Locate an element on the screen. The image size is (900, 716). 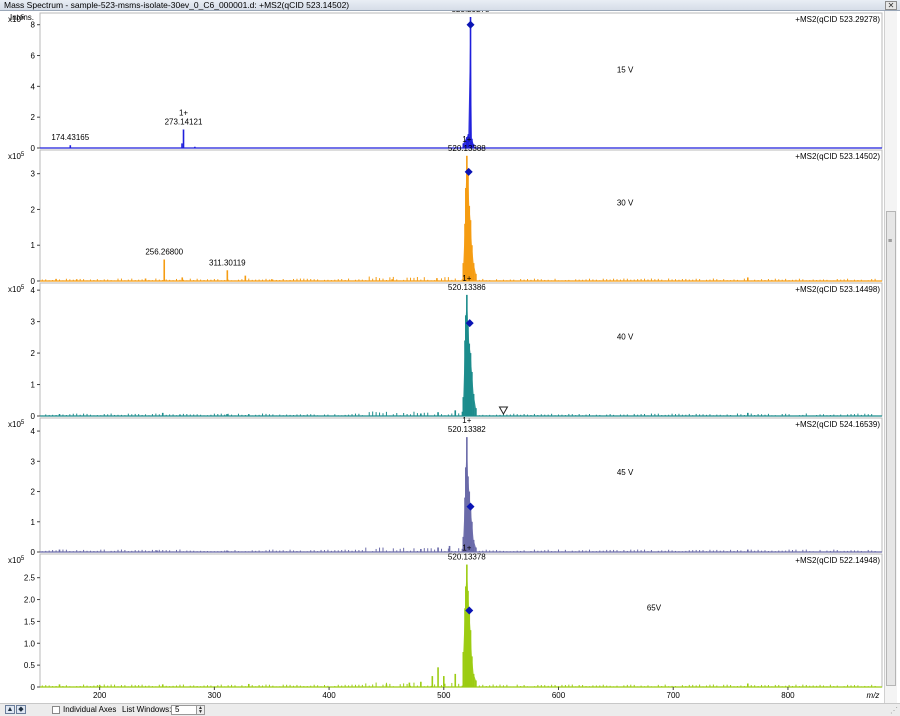
peak-mz-label: 520.13386 is located at coordinates (467, 287).